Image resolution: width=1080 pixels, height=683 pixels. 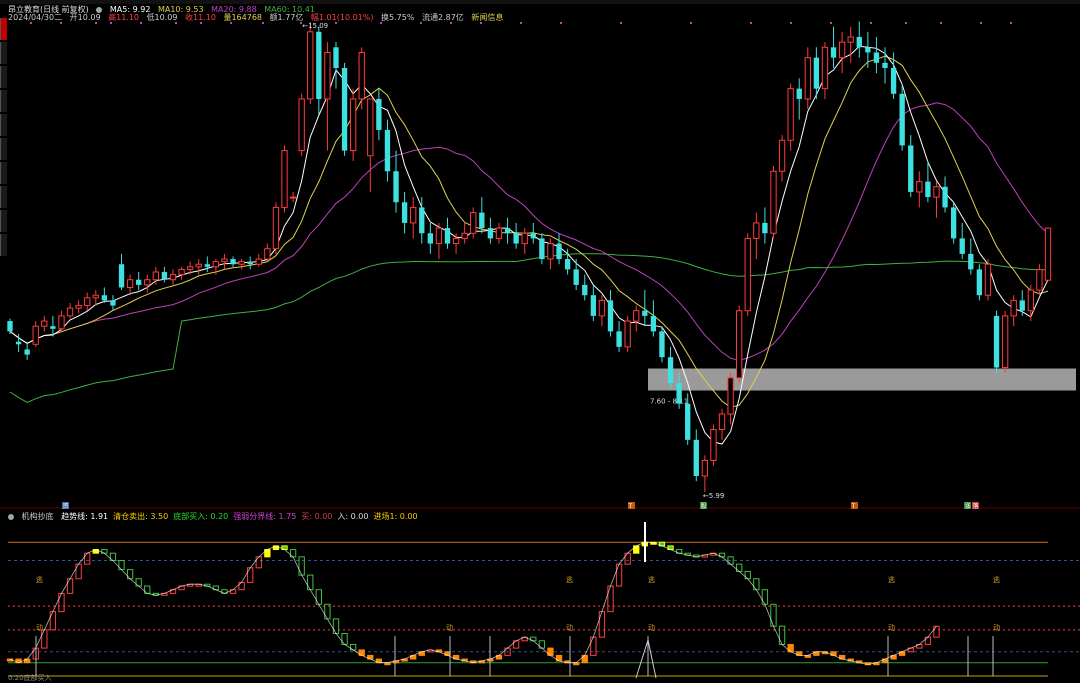 What do you see at coordinates (201, 516) in the screenshot?
I see `indicator-item-2: 底部买入: 0.20` at bounding box center [201, 516].